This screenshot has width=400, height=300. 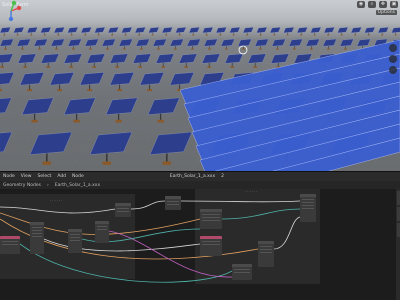 What do you see at coordinates (26, 176) in the screenshot?
I see `view-menu: View` at bounding box center [26, 176].